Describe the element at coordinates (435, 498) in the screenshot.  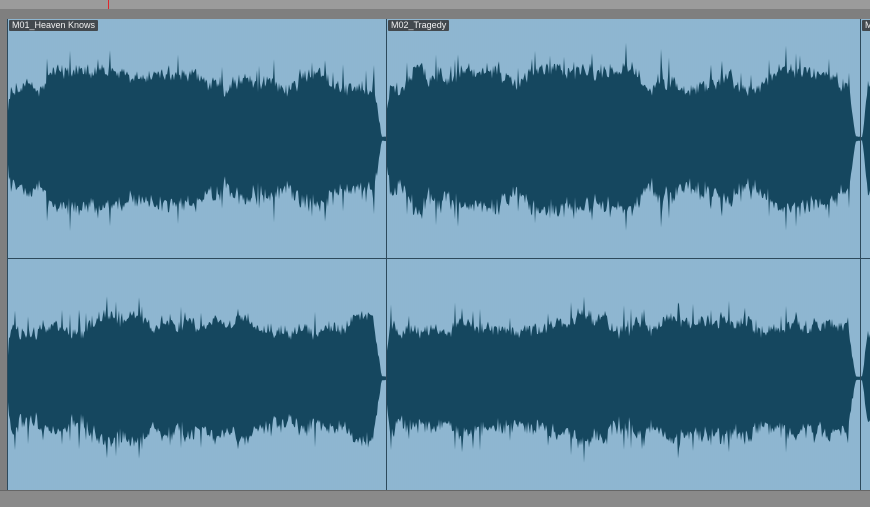
I see `next-track-lane` at that location.